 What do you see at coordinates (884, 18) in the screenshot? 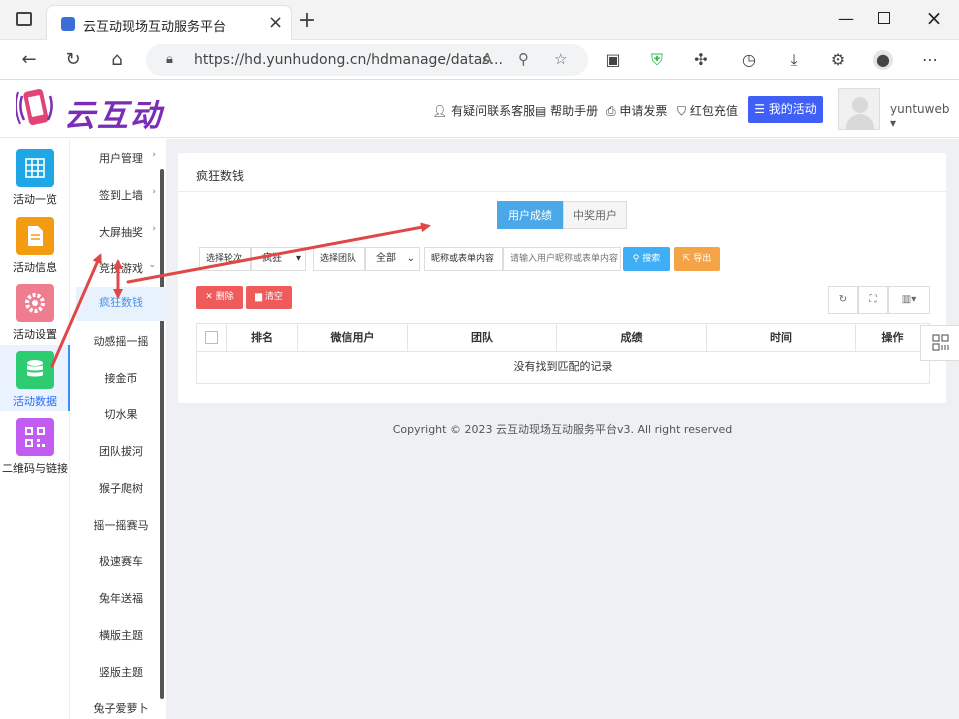
I see `maximize-icon` at bounding box center [884, 18].